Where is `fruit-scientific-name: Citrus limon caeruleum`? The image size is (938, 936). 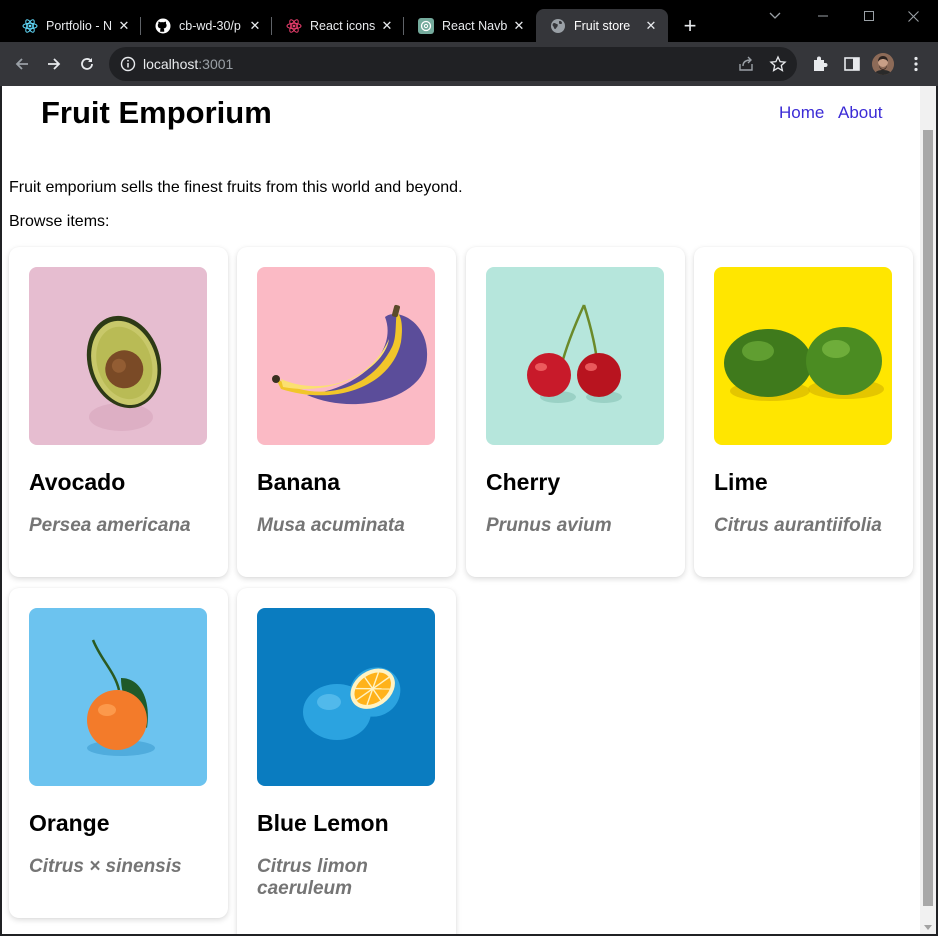 fruit-scientific-name: Citrus limon caeruleum is located at coordinates (312, 877).